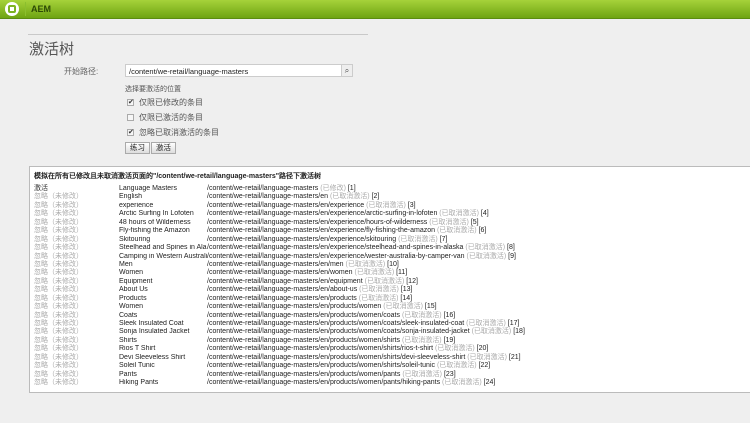 The image size is (750, 423). I want to click on search-icon: ⌕, so click(346, 70).